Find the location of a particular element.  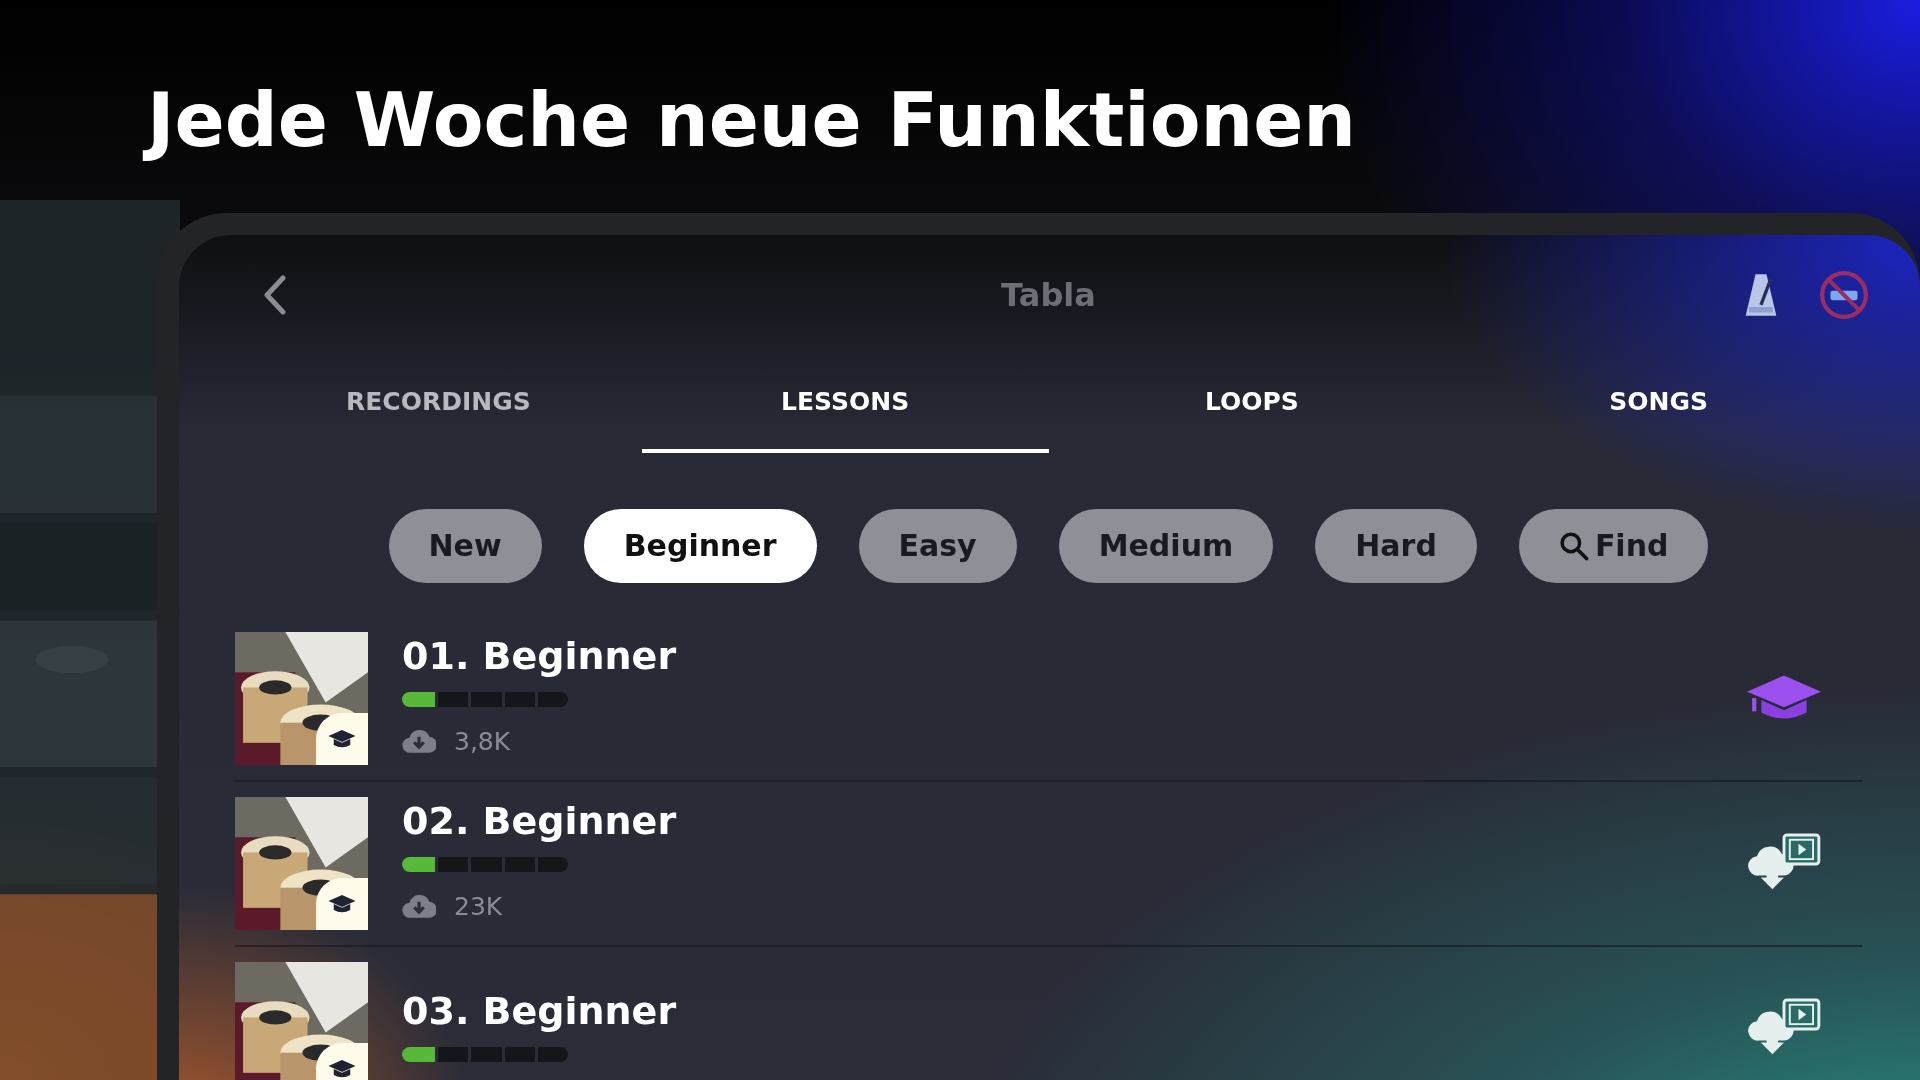

filter-chip: Medium is located at coordinates (1166, 545).